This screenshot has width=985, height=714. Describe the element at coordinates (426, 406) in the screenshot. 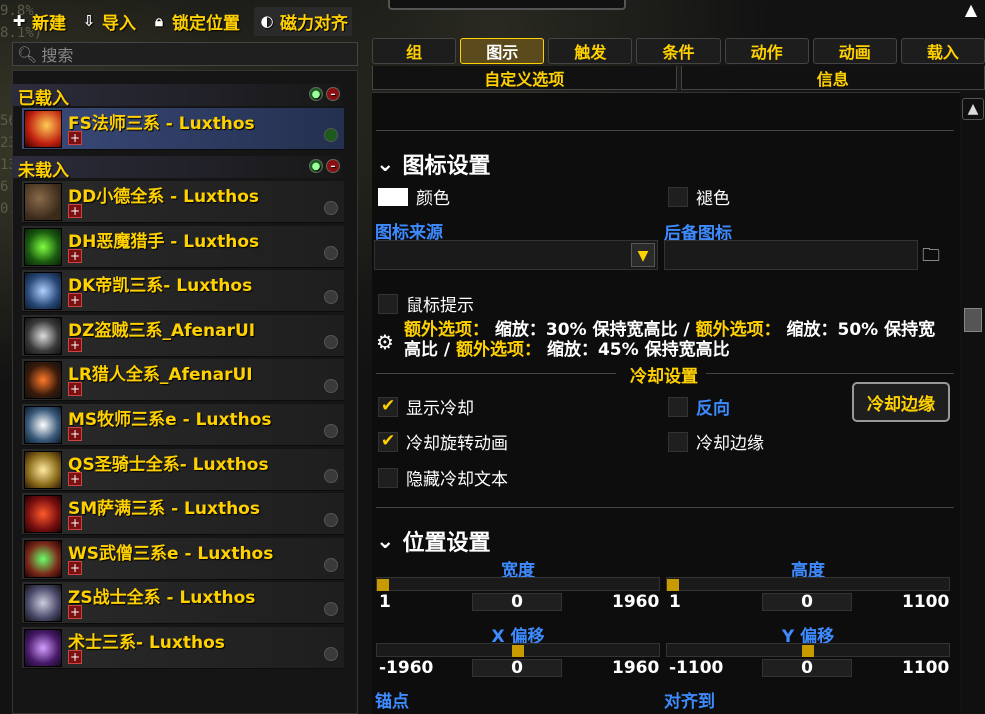

I see `show-cooldown-option: 显示冷却` at that location.